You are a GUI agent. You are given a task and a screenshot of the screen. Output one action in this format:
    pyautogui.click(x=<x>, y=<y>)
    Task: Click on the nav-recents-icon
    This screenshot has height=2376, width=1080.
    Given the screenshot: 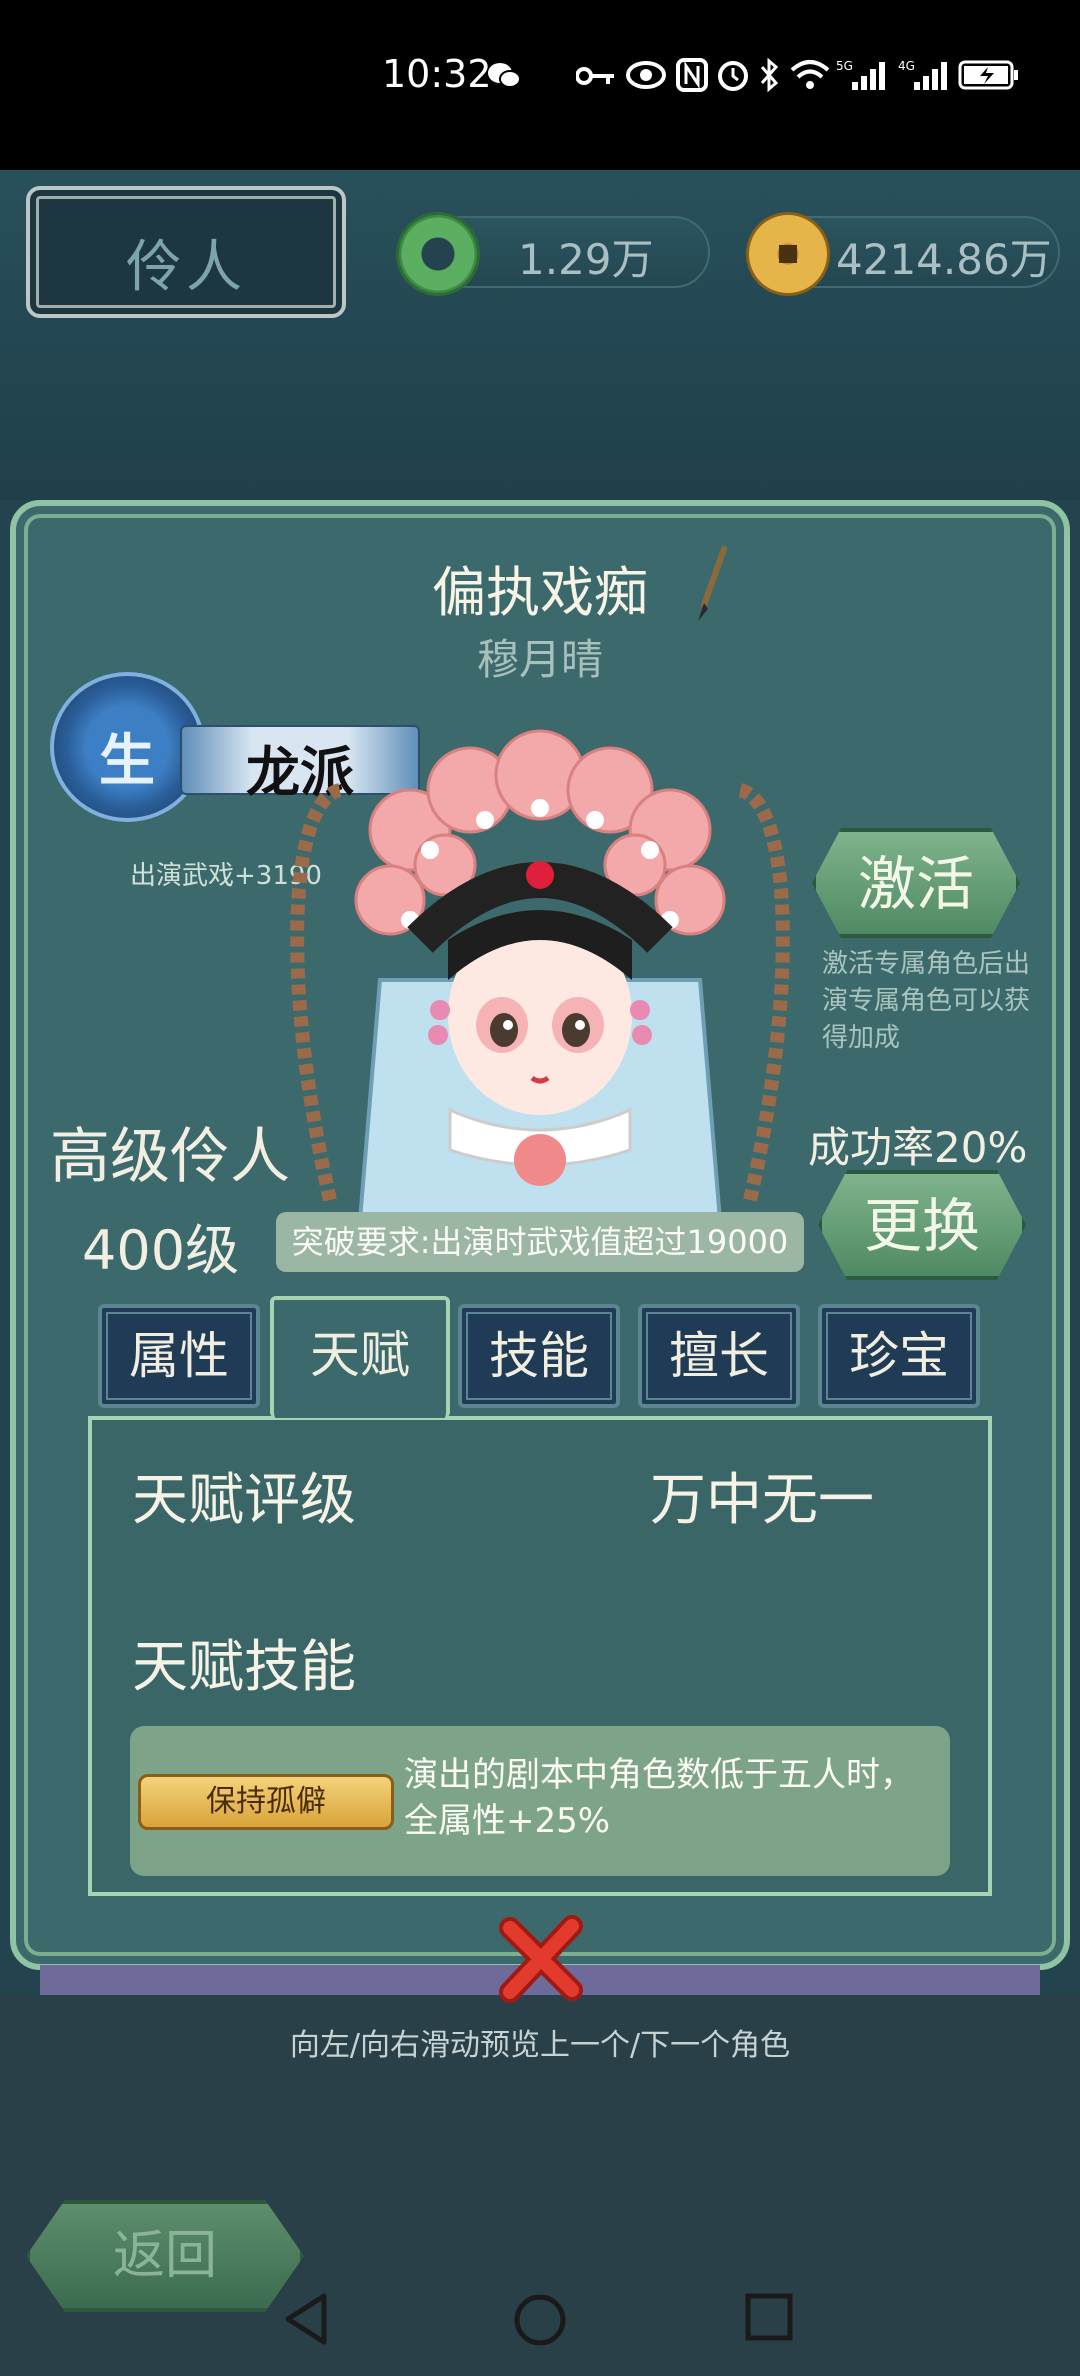 What is the action you would take?
    pyautogui.click(x=769, y=2317)
    